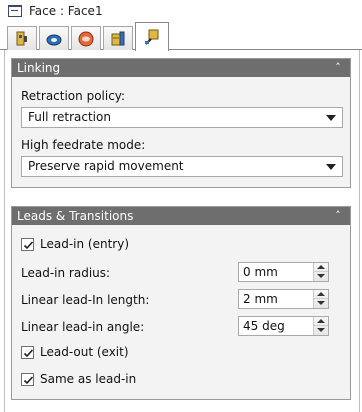 The height and width of the screenshot is (412, 362). What do you see at coordinates (283, 299) in the screenshot?
I see `linear-length-input: 2 mm` at bounding box center [283, 299].